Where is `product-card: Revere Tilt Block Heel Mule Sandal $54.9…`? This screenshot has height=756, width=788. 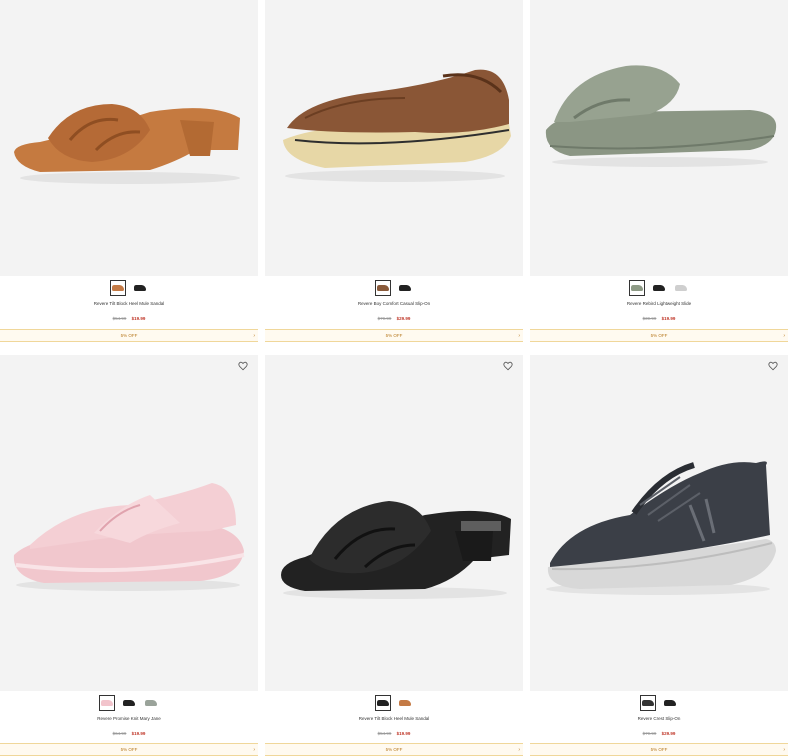
product-card: Revere Tilt Block Heel Mule Sandal $54.9… is located at coordinates (129, 172).